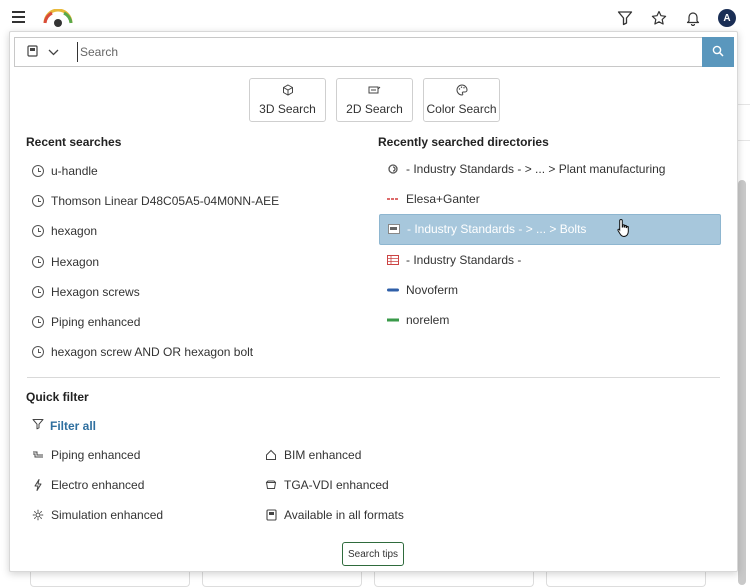 The width and height of the screenshot is (750, 587). What do you see at coordinates (18, 17) in the screenshot?
I see `hamburger-menu-icon` at bounding box center [18, 17].